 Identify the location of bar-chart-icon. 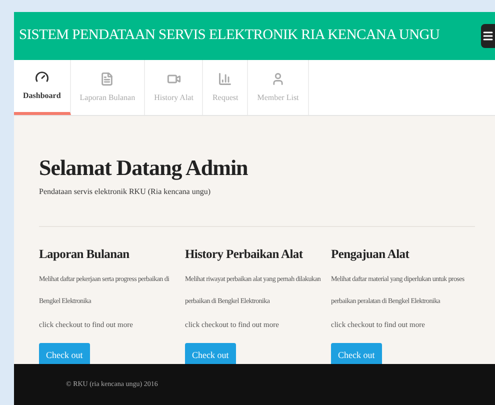
(225, 79).